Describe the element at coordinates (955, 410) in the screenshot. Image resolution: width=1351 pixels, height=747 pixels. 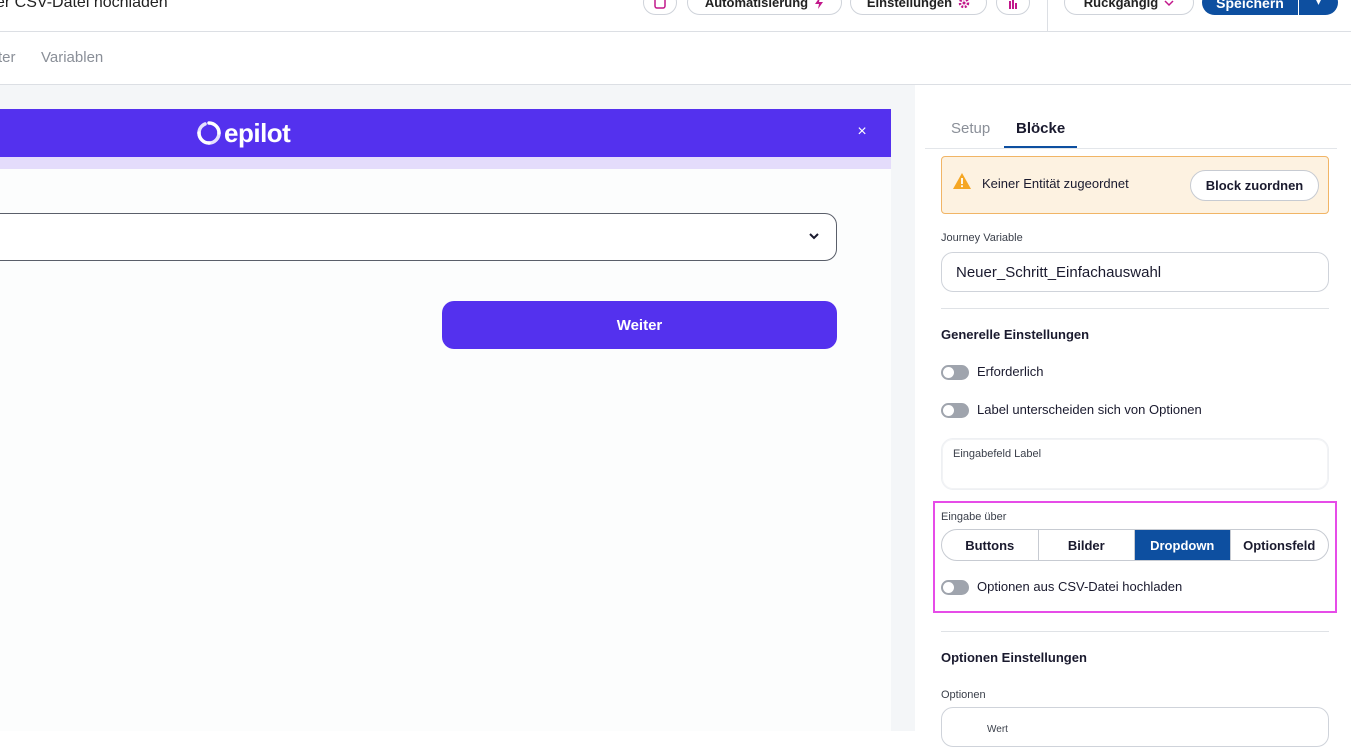
I see `label-differs-toggle` at that location.